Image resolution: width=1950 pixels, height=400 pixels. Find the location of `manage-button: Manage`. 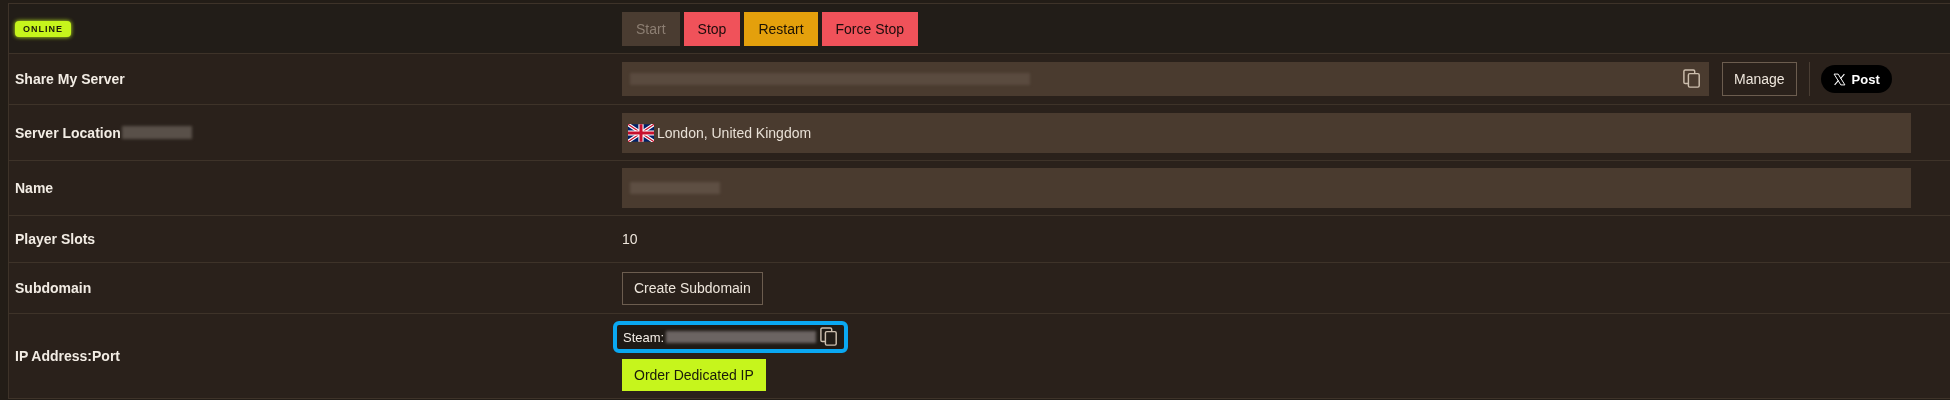

manage-button: Manage is located at coordinates (1759, 79).